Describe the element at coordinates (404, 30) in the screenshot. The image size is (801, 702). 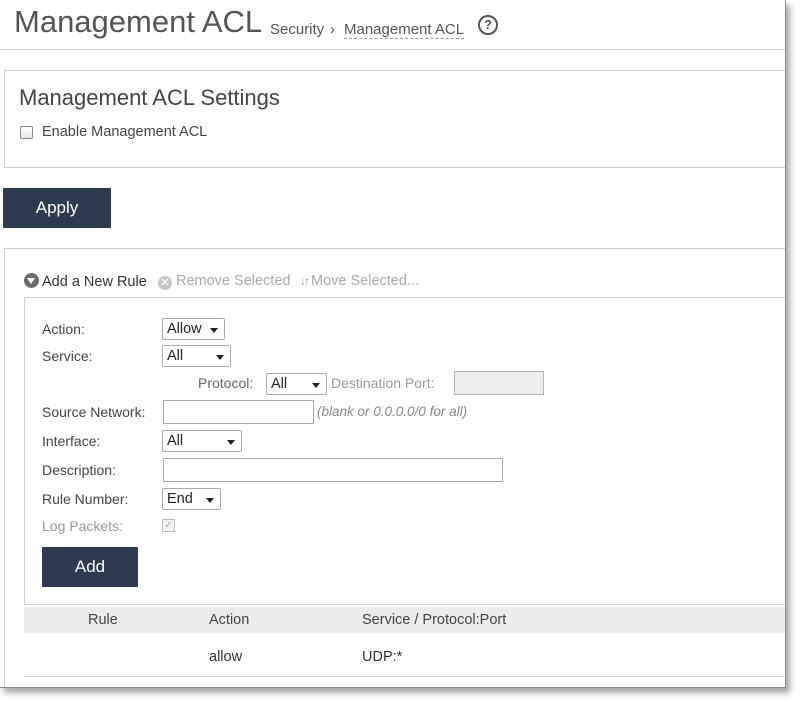
I see `breadcrumb-current: Management ACL` at that location.